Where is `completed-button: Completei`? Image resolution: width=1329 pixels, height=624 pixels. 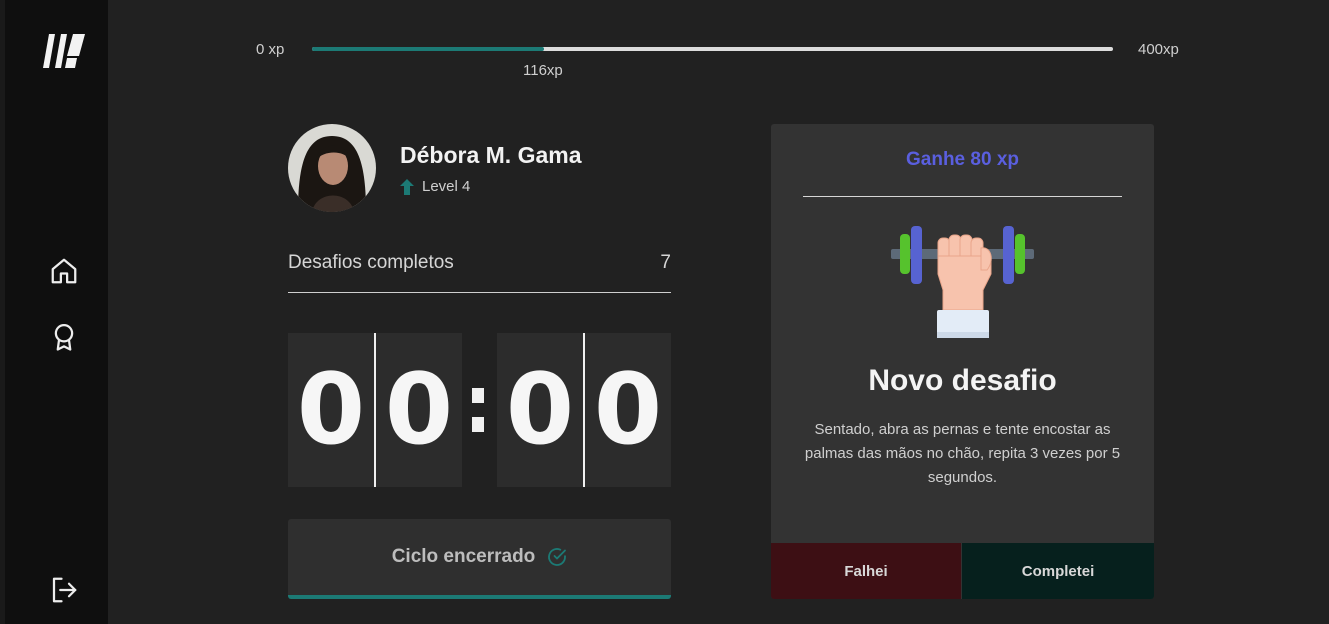
completed-button: Completei is located at coordinates (1058, 571).